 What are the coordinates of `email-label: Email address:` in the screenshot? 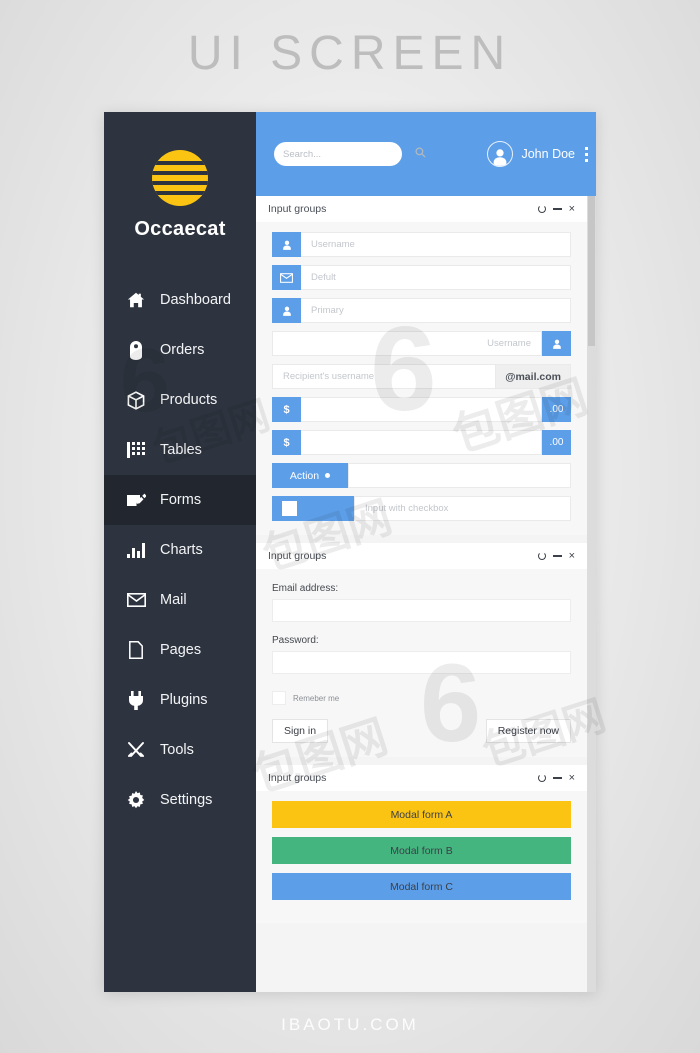 It's located at (305, 588).